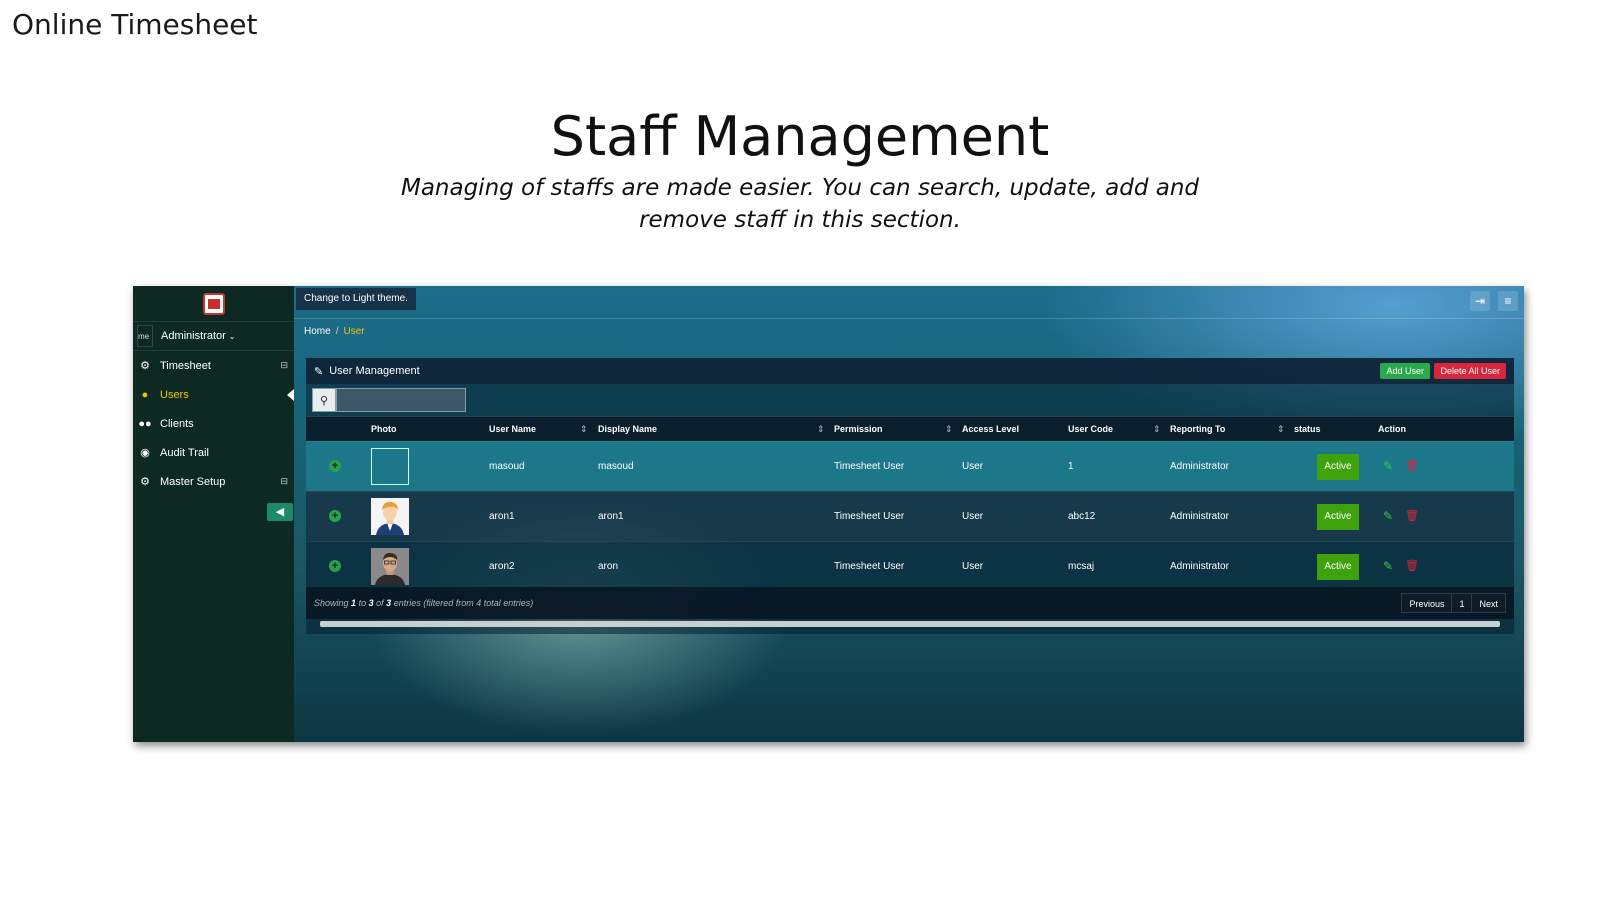 This screenshot has width=1600, height=900. What do you see at coordinates (1090, 429) in the screenshot?
I see `col-user-code: User Code` at bounding box center [1090, 429].